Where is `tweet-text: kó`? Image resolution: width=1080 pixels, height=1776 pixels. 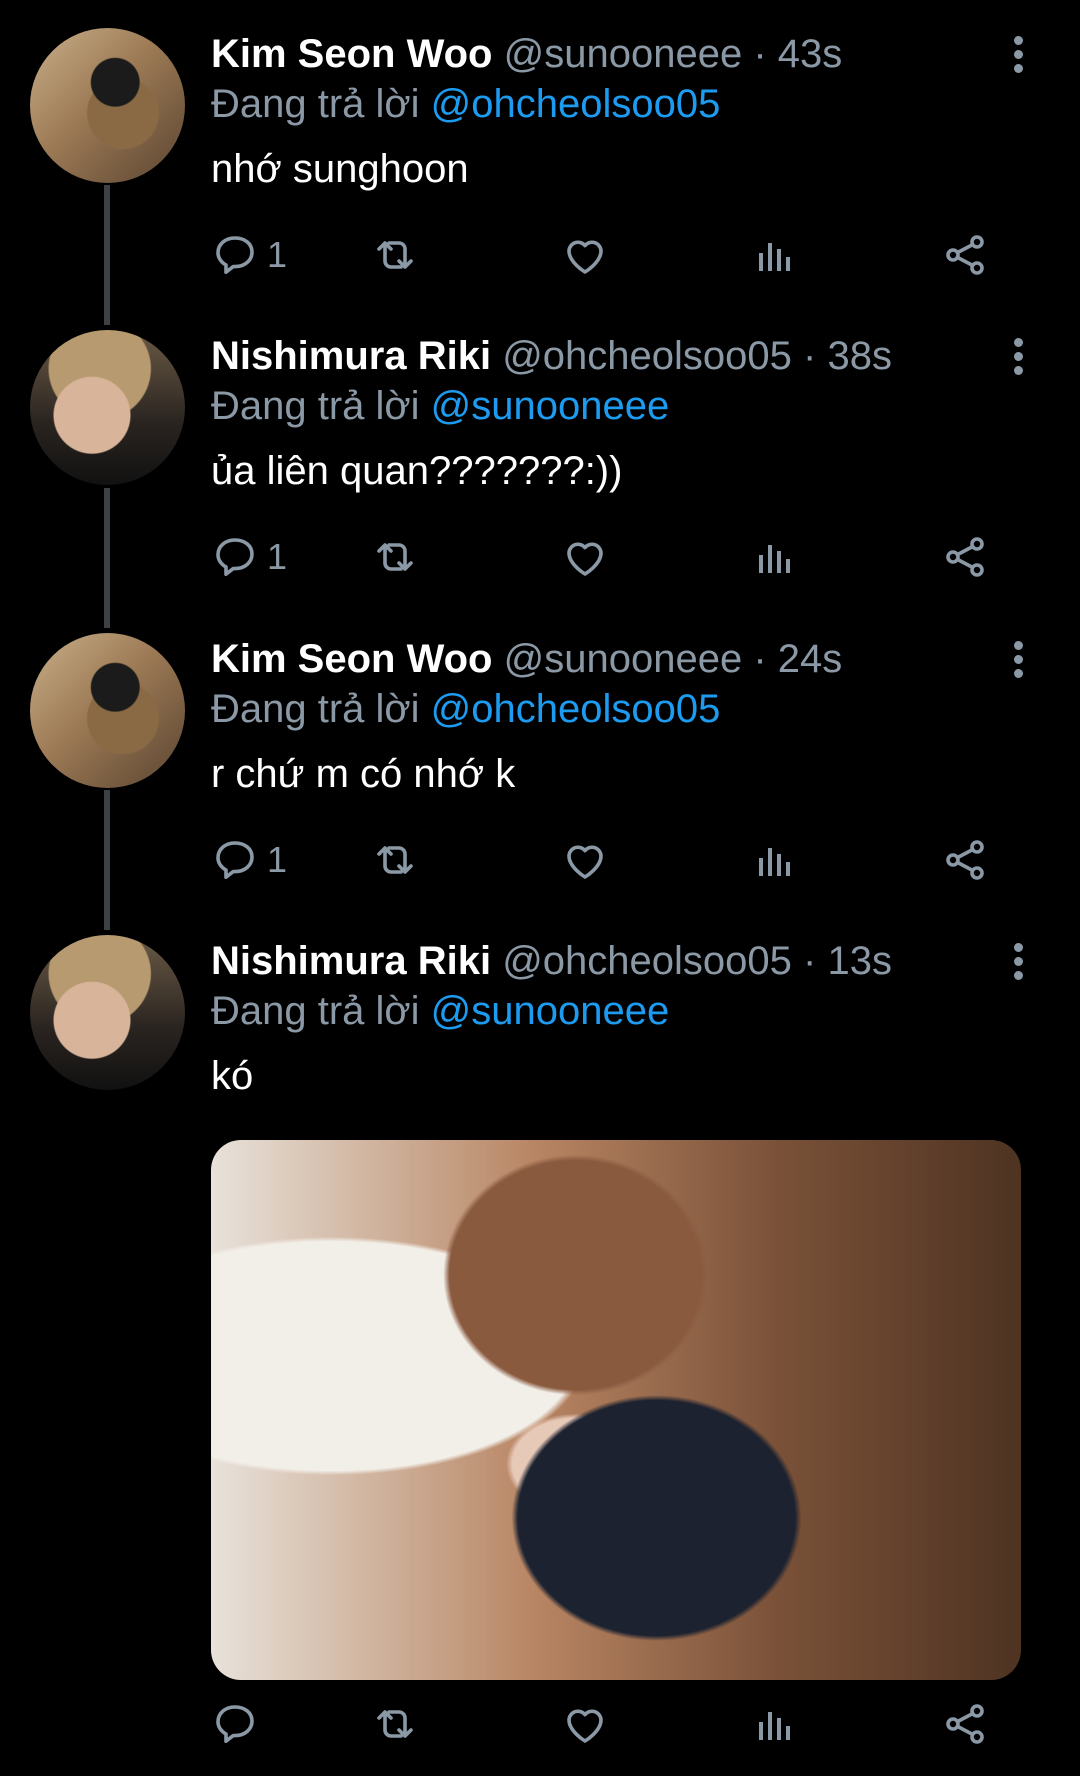 tweet-text: kó is located at coordinates (232, 1076).